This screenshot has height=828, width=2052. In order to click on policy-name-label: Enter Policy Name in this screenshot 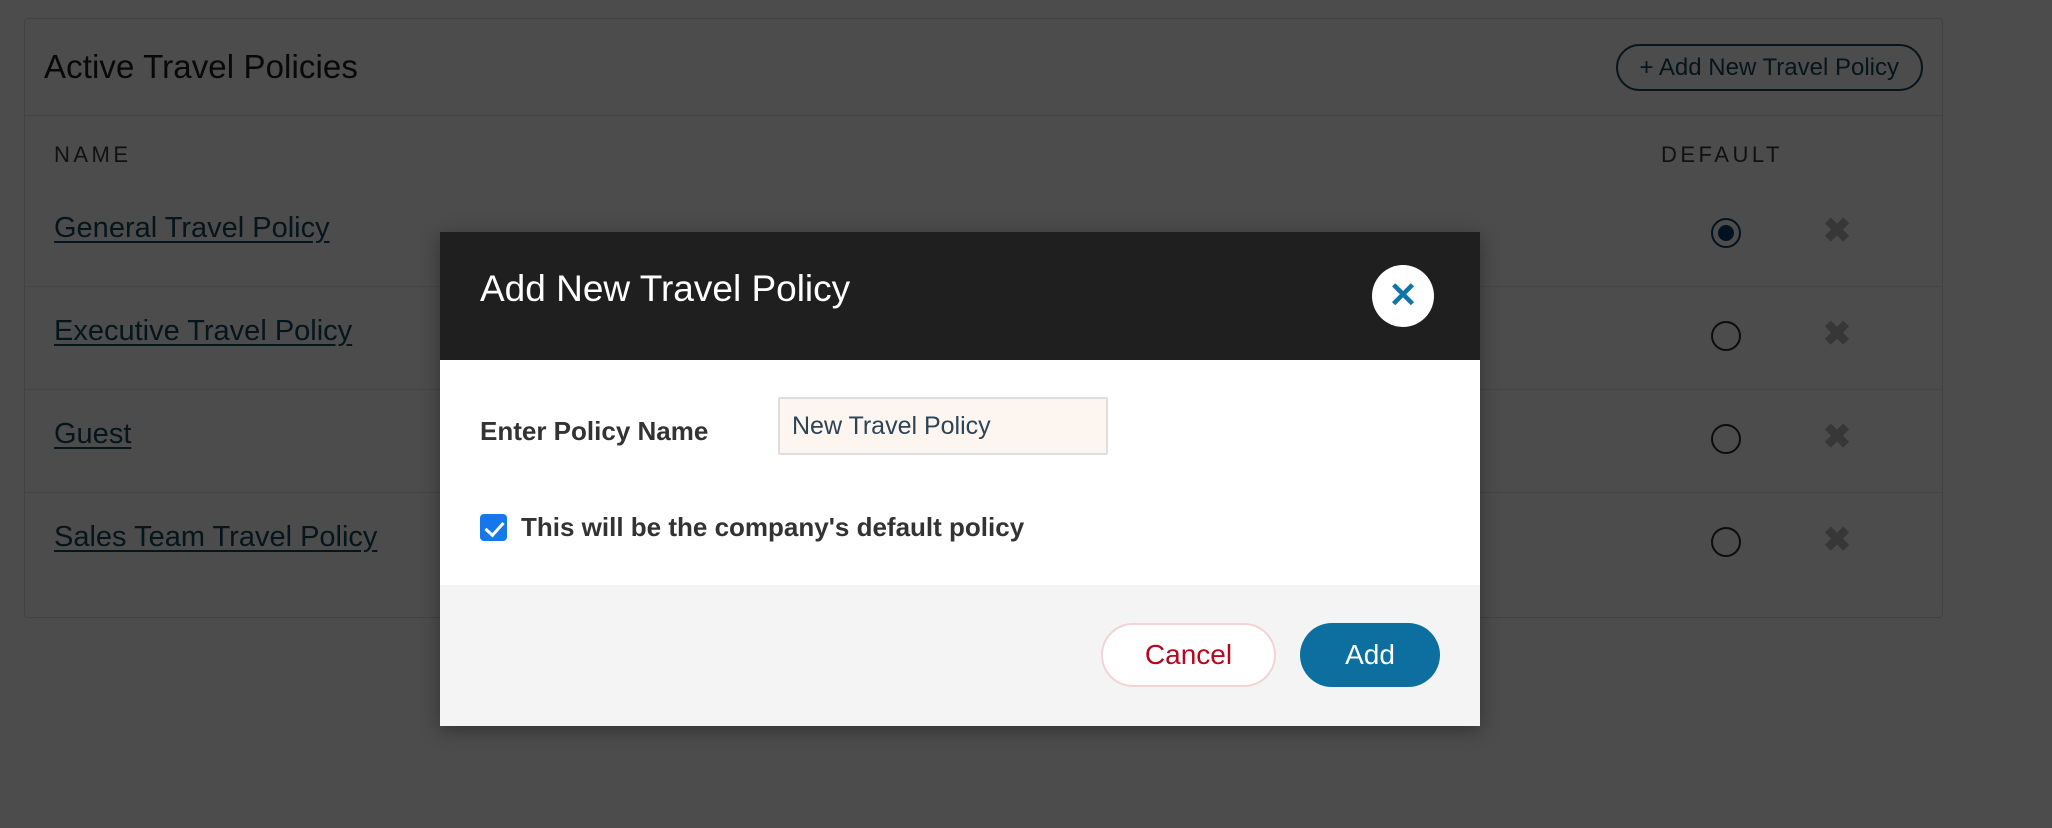, I will do `click(594, 431)`.